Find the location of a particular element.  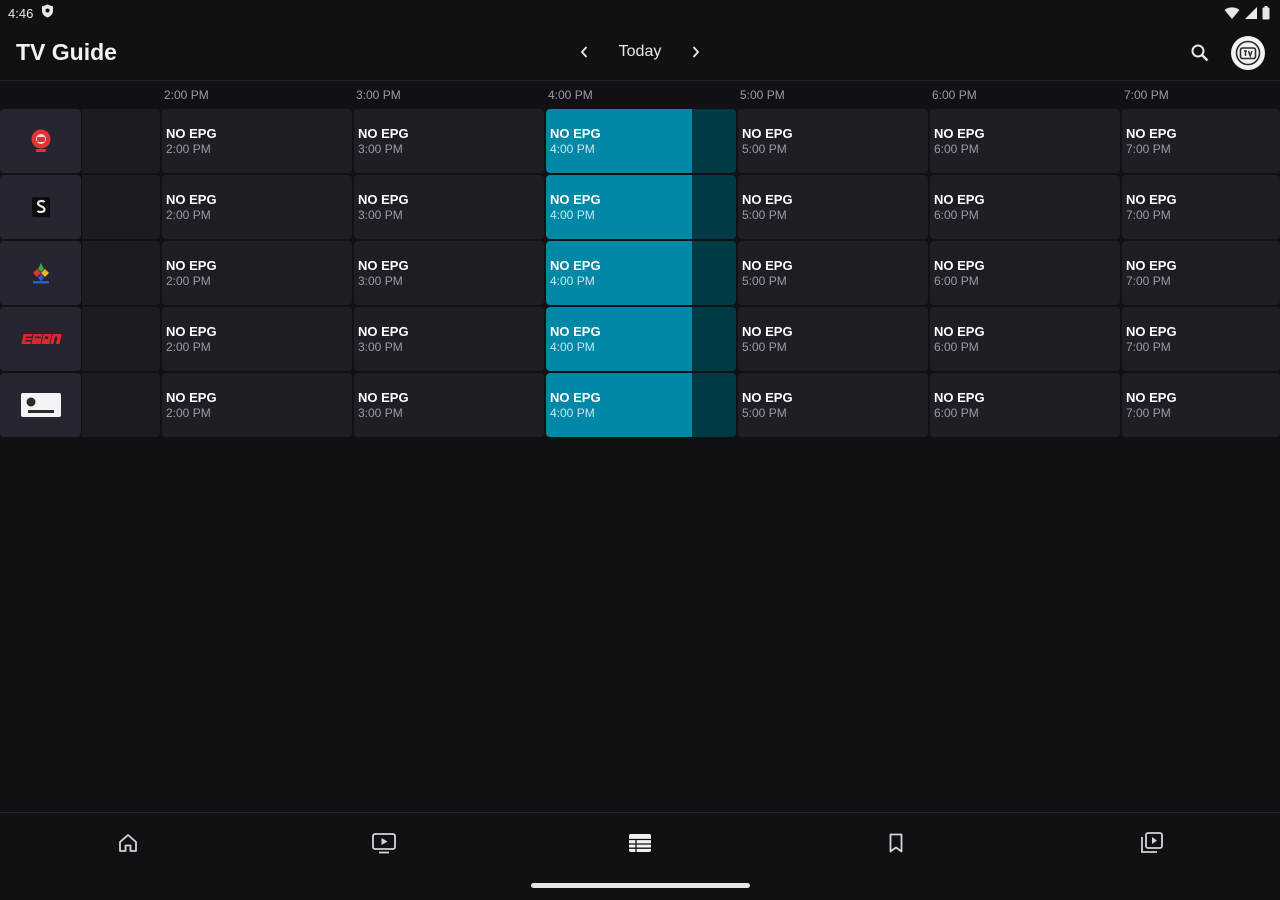

channel-logo-colorful-icon is located at coordinates (40, 273).